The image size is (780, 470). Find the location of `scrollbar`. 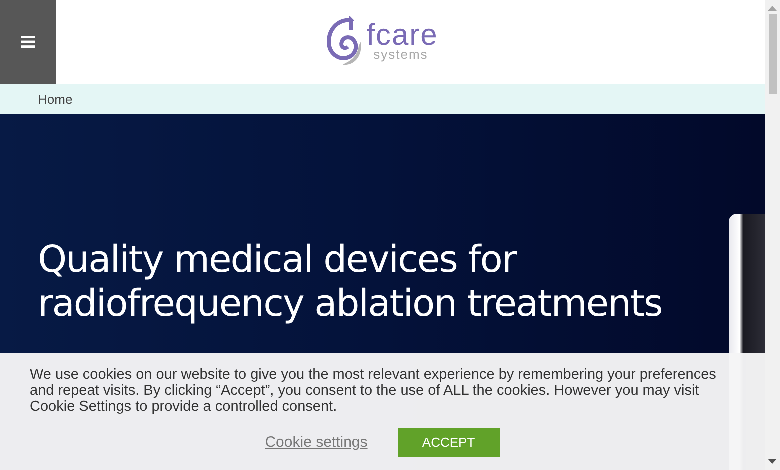

scrollbar is located at coordinates (772, 235).